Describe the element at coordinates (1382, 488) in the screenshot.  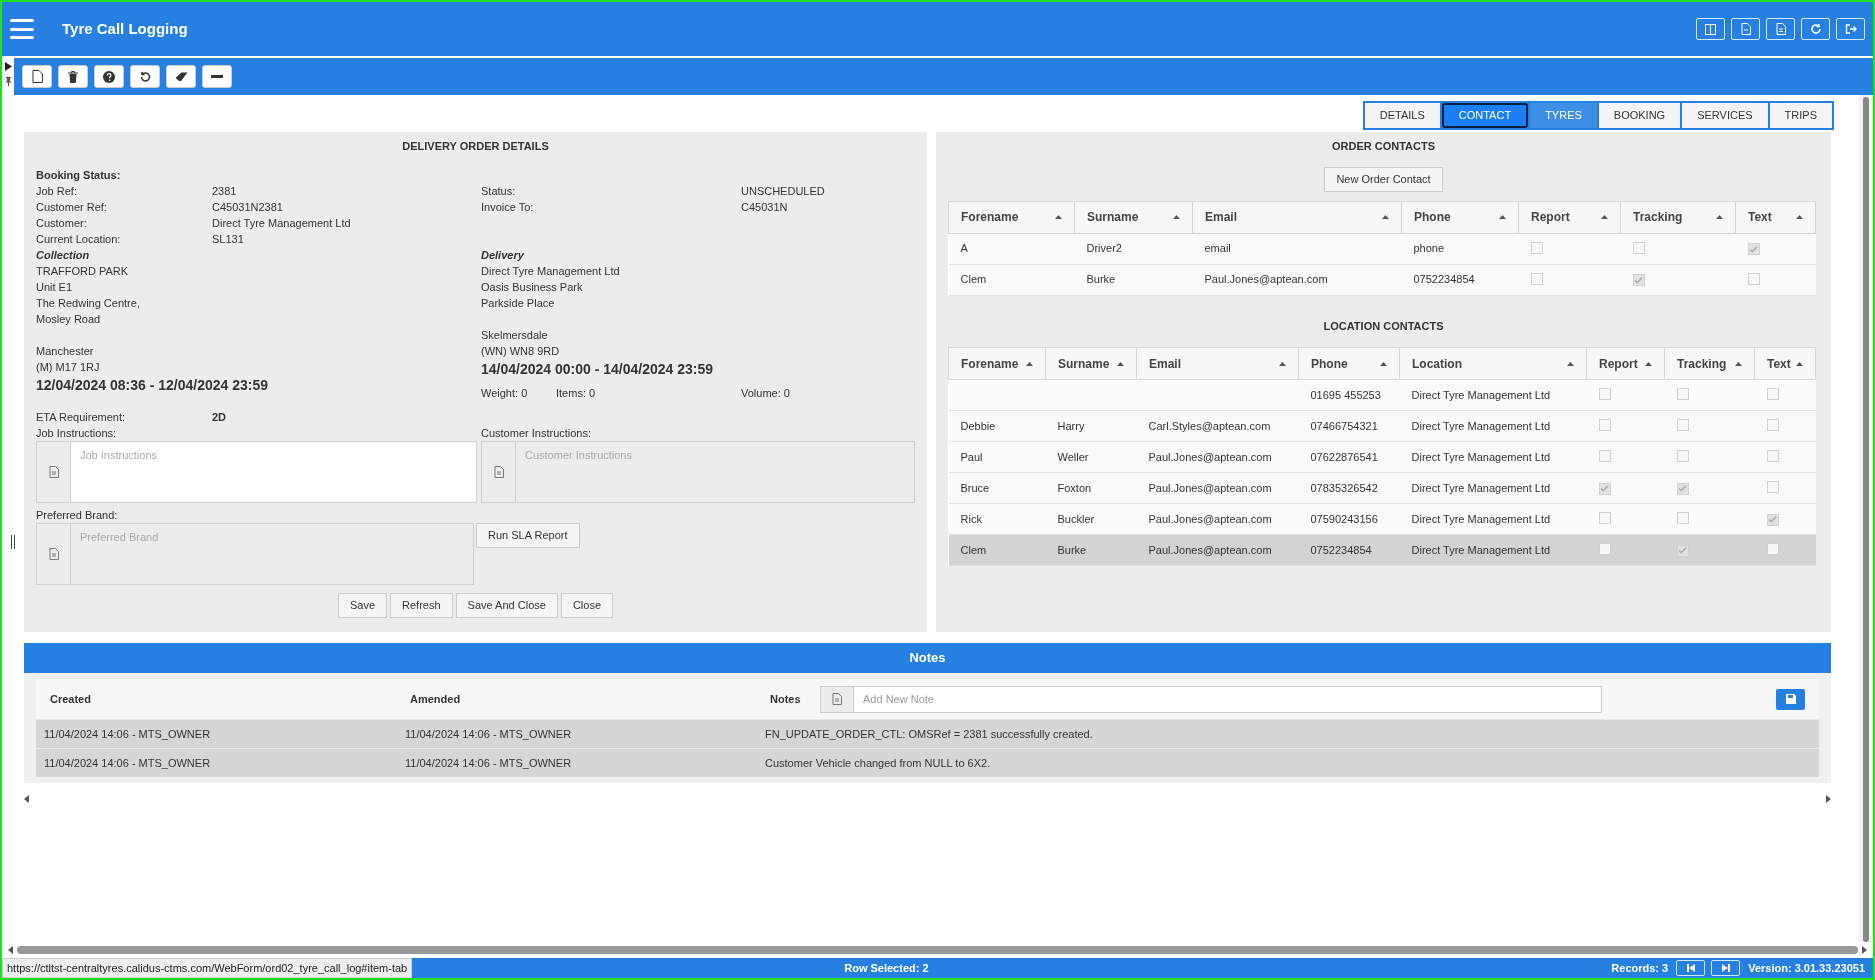
I see `table-row: Bruce Foxton Paul.Jones@aptean.com 07835326542 Direct Tyre Management Ltd` at that location.